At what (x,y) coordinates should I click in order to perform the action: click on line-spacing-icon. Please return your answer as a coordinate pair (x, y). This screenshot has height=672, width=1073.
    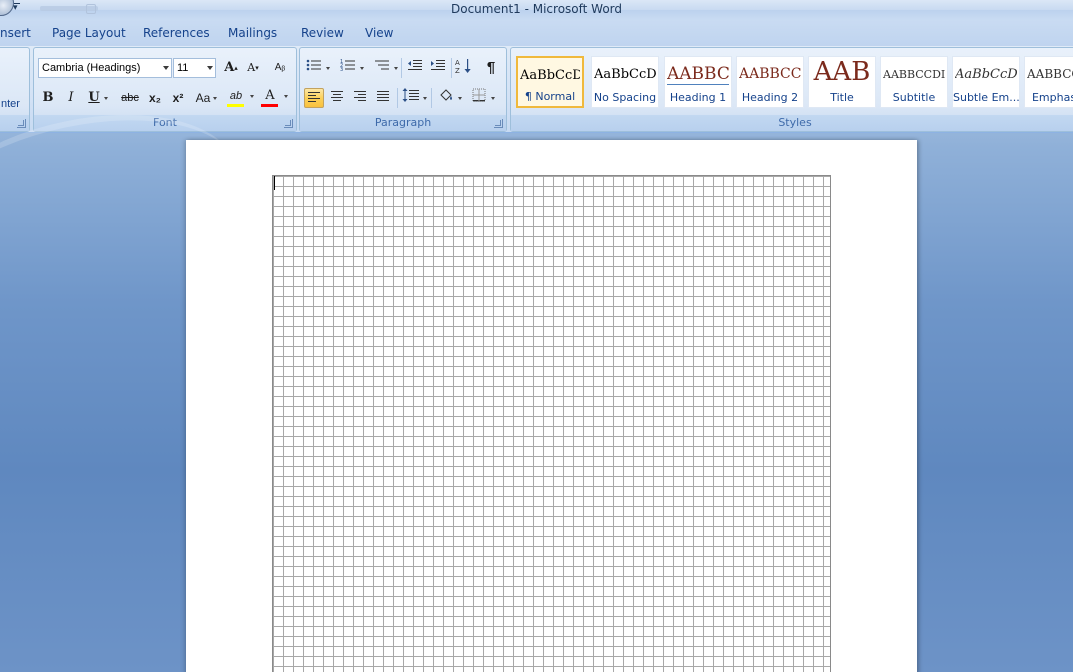
    Looking at the image, I should click on (414, 98).